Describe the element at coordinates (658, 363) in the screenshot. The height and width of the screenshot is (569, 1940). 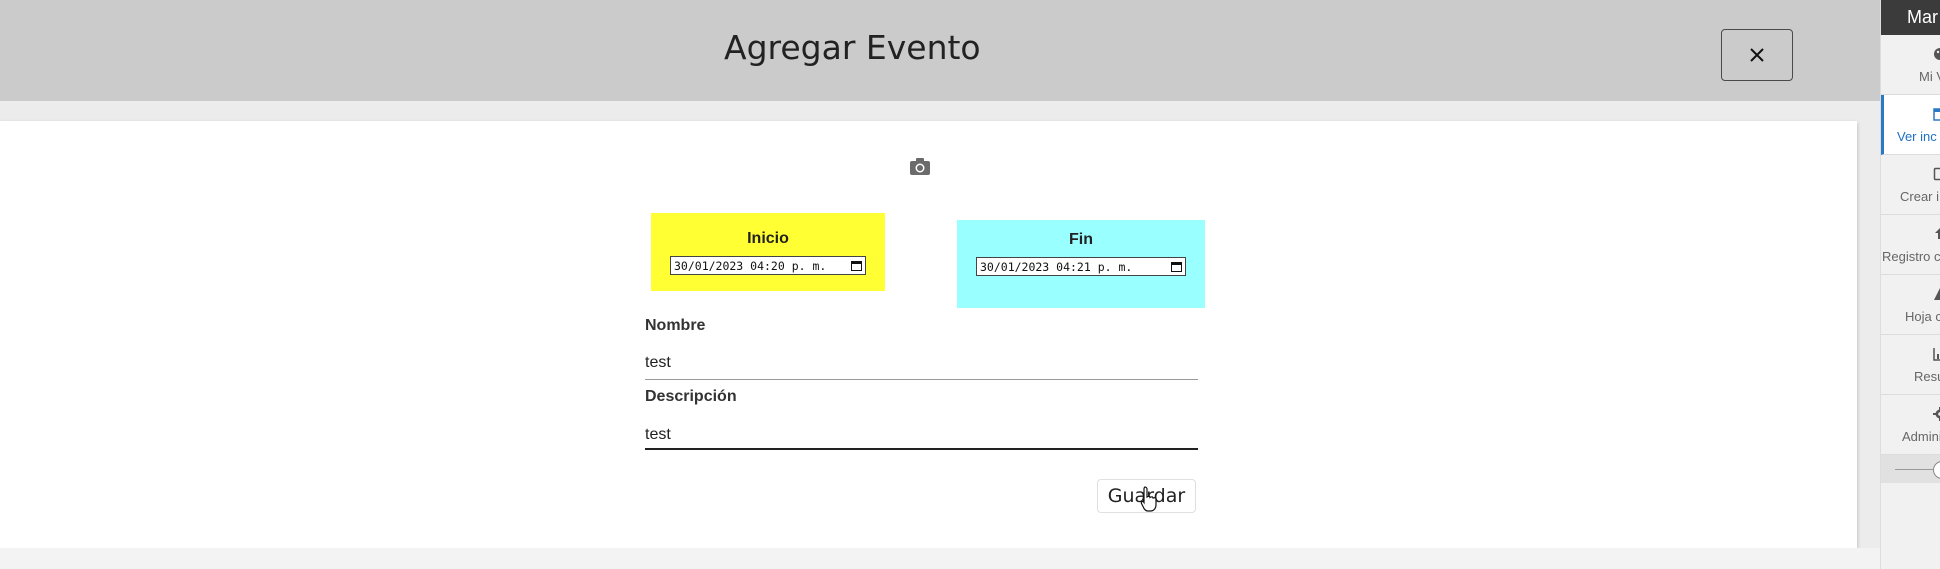
I see `name-input: test` at that location.